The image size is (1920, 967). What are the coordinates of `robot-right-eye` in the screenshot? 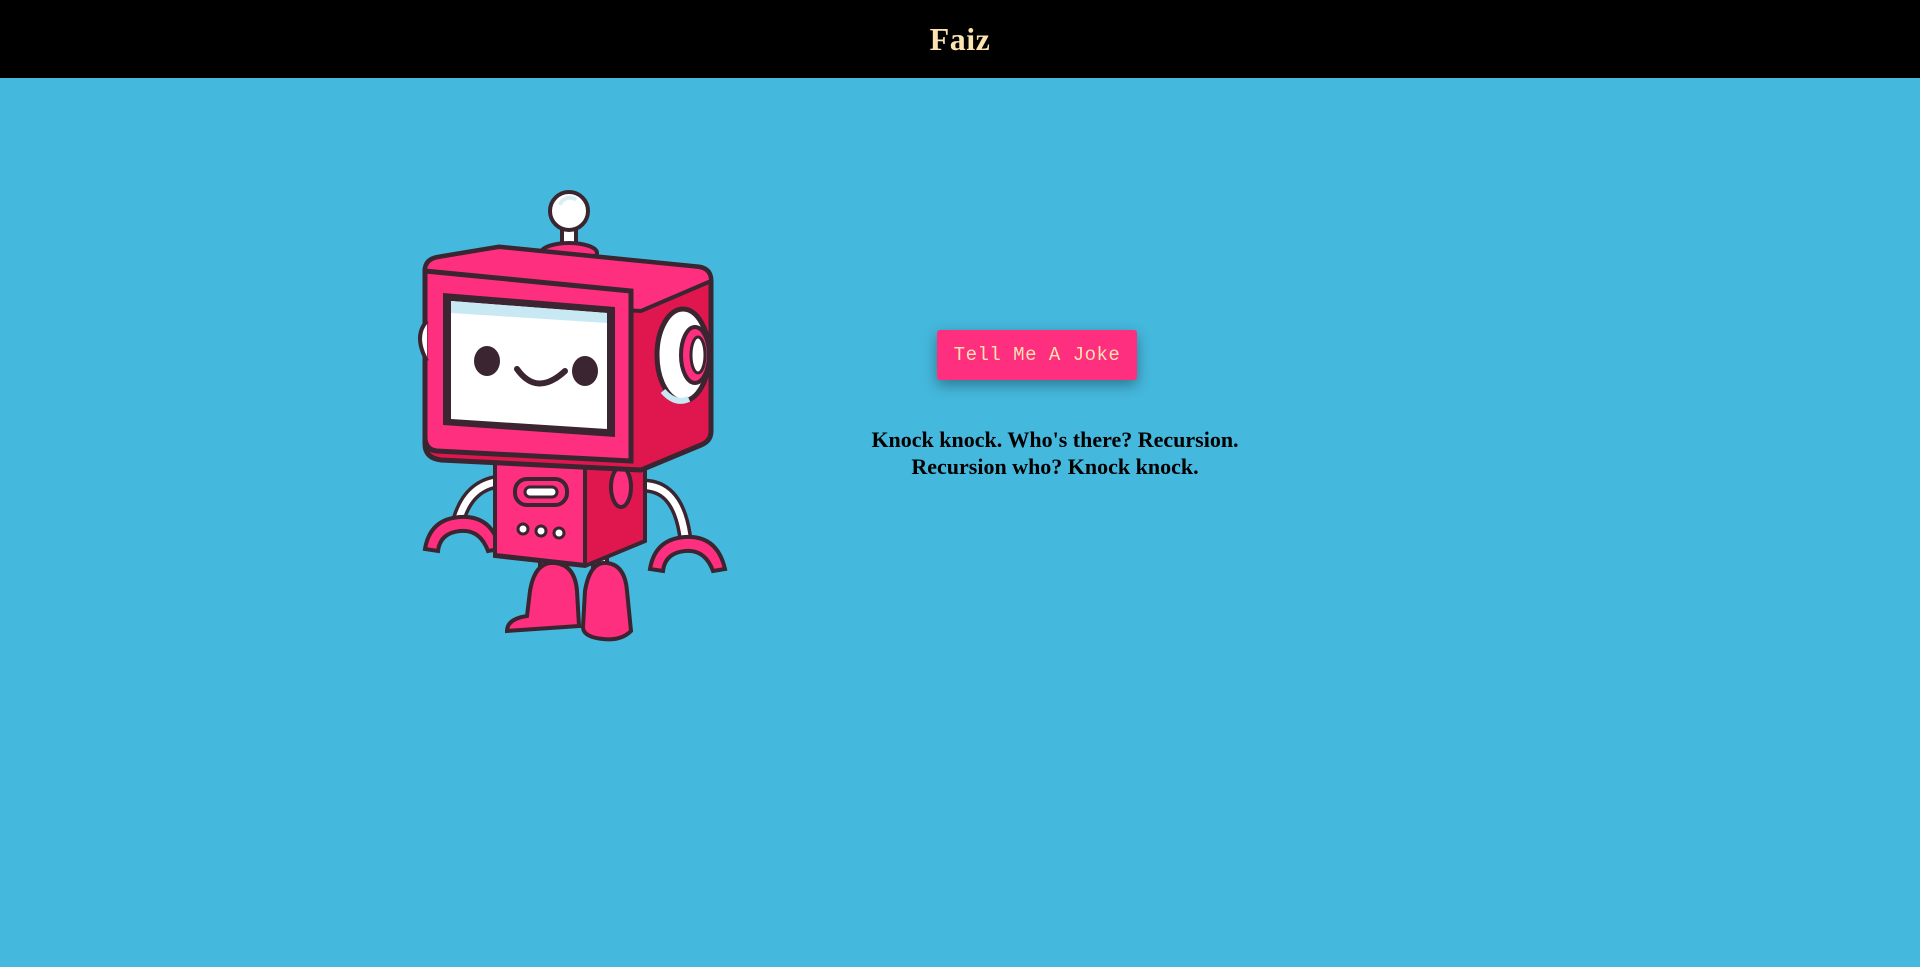 It's located at (585, 371).